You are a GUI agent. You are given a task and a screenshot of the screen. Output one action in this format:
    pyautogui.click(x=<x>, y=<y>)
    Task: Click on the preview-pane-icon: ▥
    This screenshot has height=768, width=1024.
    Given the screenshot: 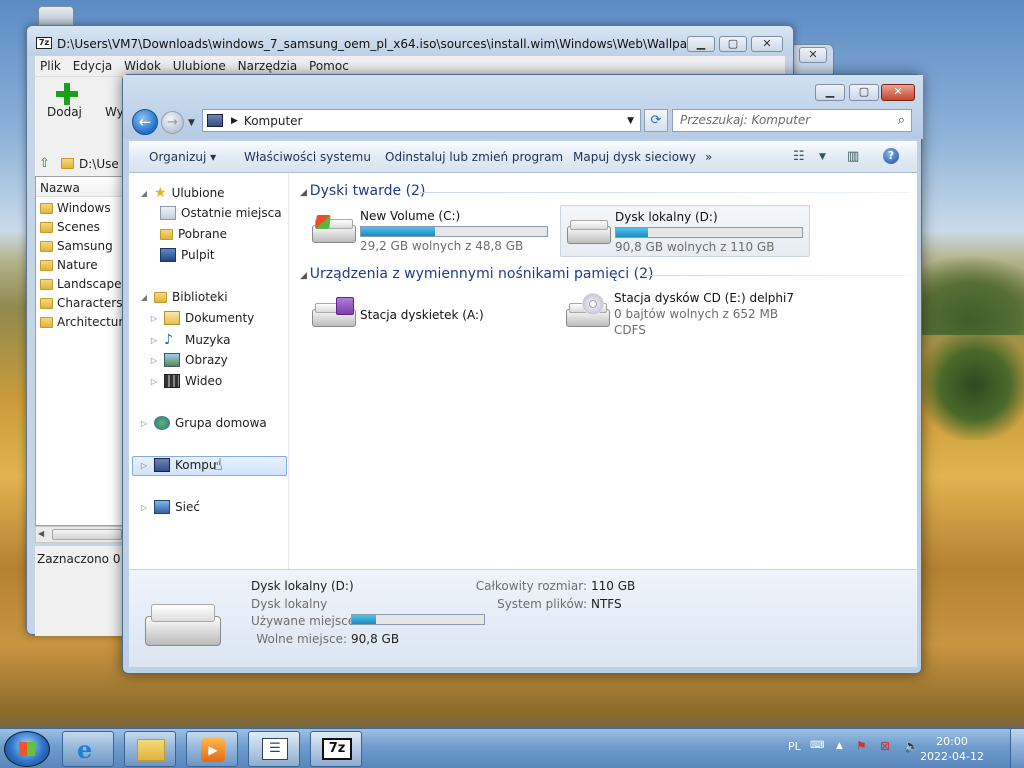 What is the action you would take?
    pyautogui.click(x=853, y=156)
    